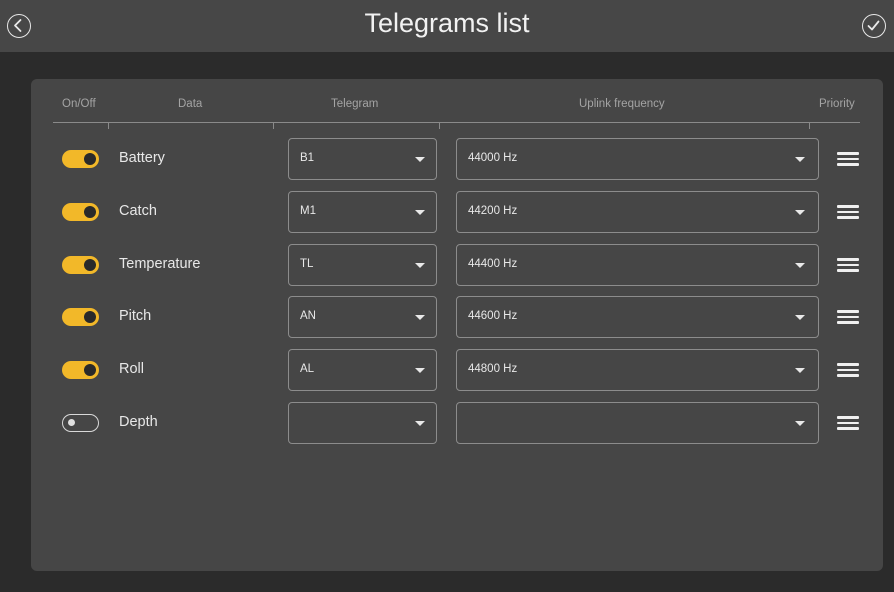  I want to click on frequency-value: 44400 Hz, so click(493, 264).